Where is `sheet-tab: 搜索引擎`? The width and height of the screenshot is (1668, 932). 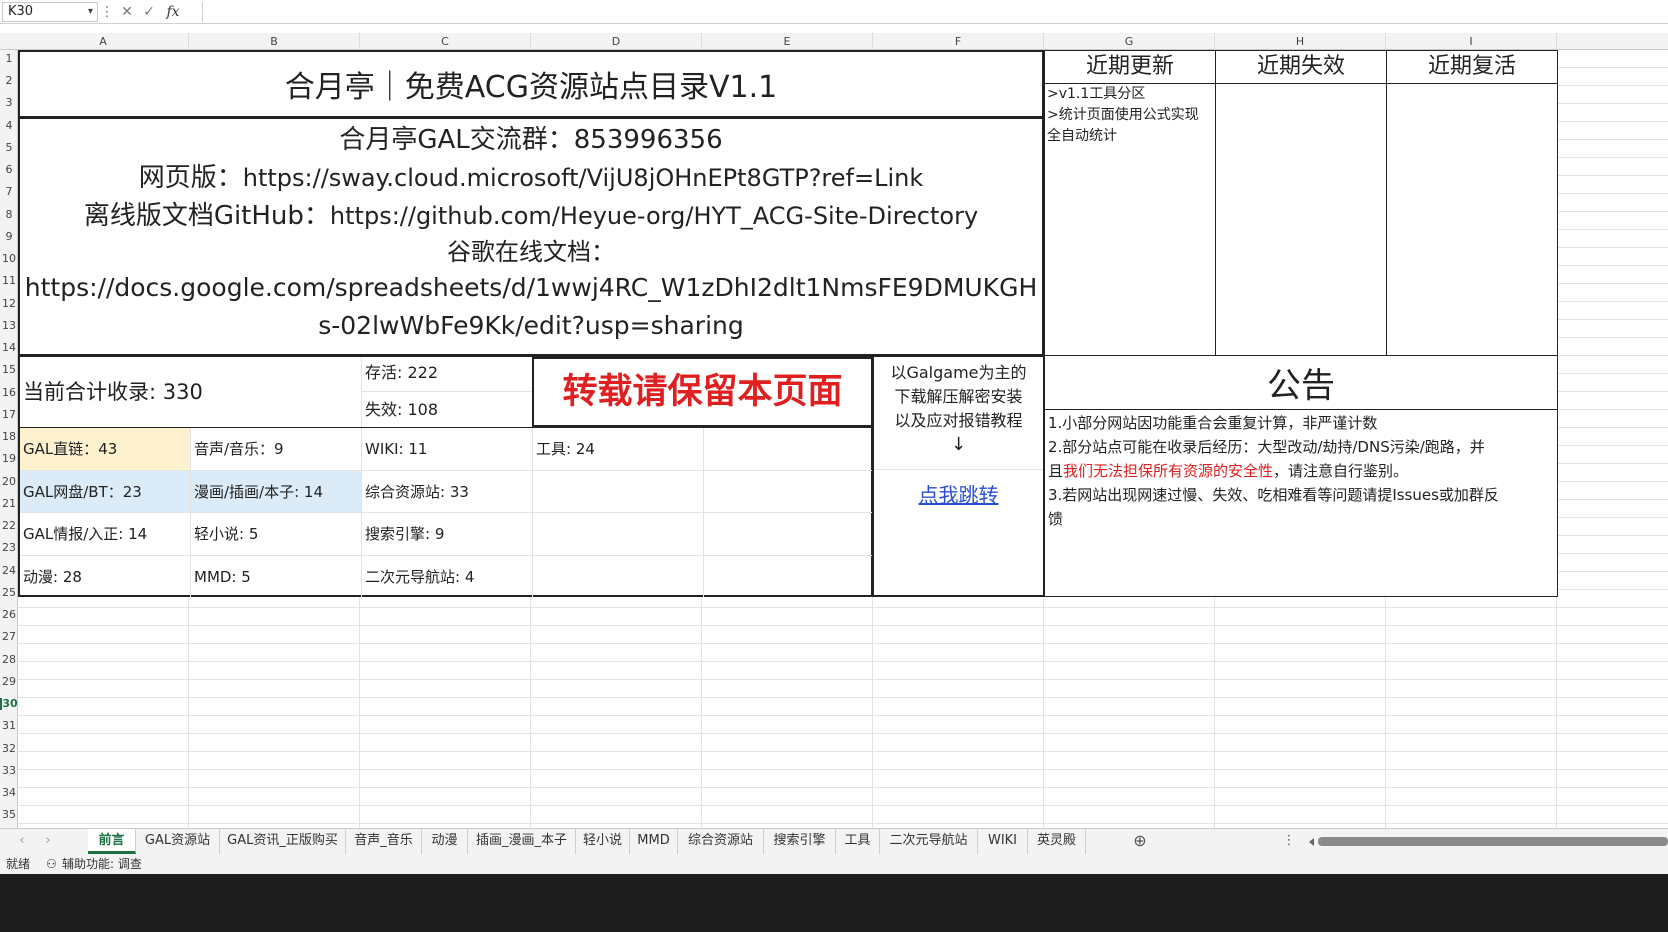
sheet-tab: 搜索引擎 is located at coordinates (800, 841).